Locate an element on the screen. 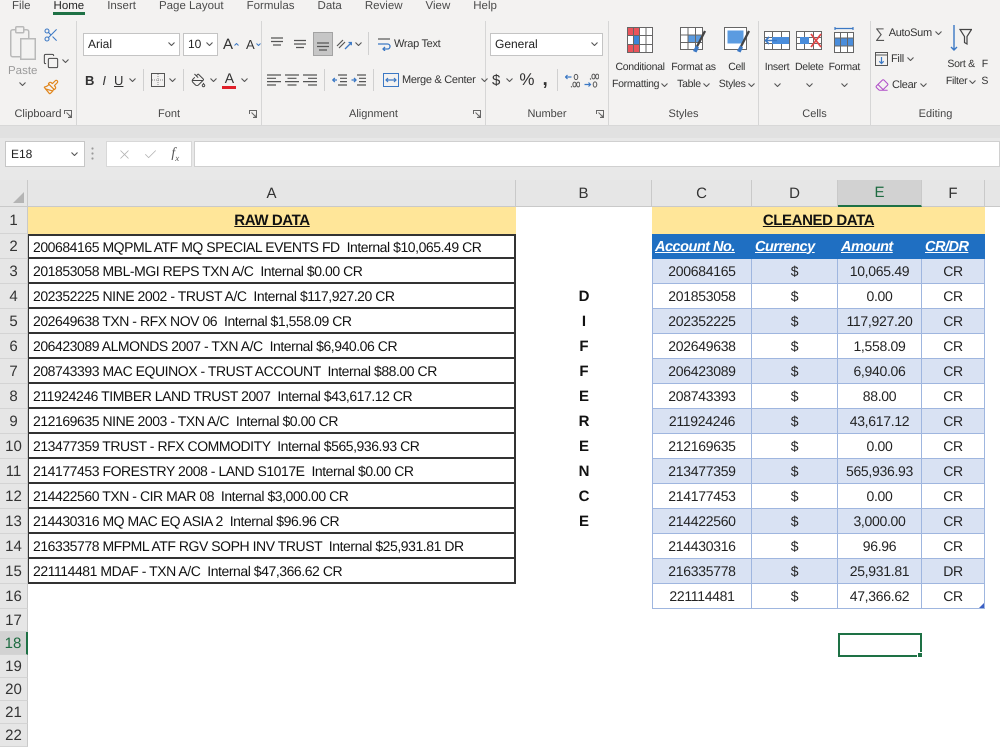 The width and height of the screenshot is (1000, 750). column-header: A is located at coordinates (272, 193).